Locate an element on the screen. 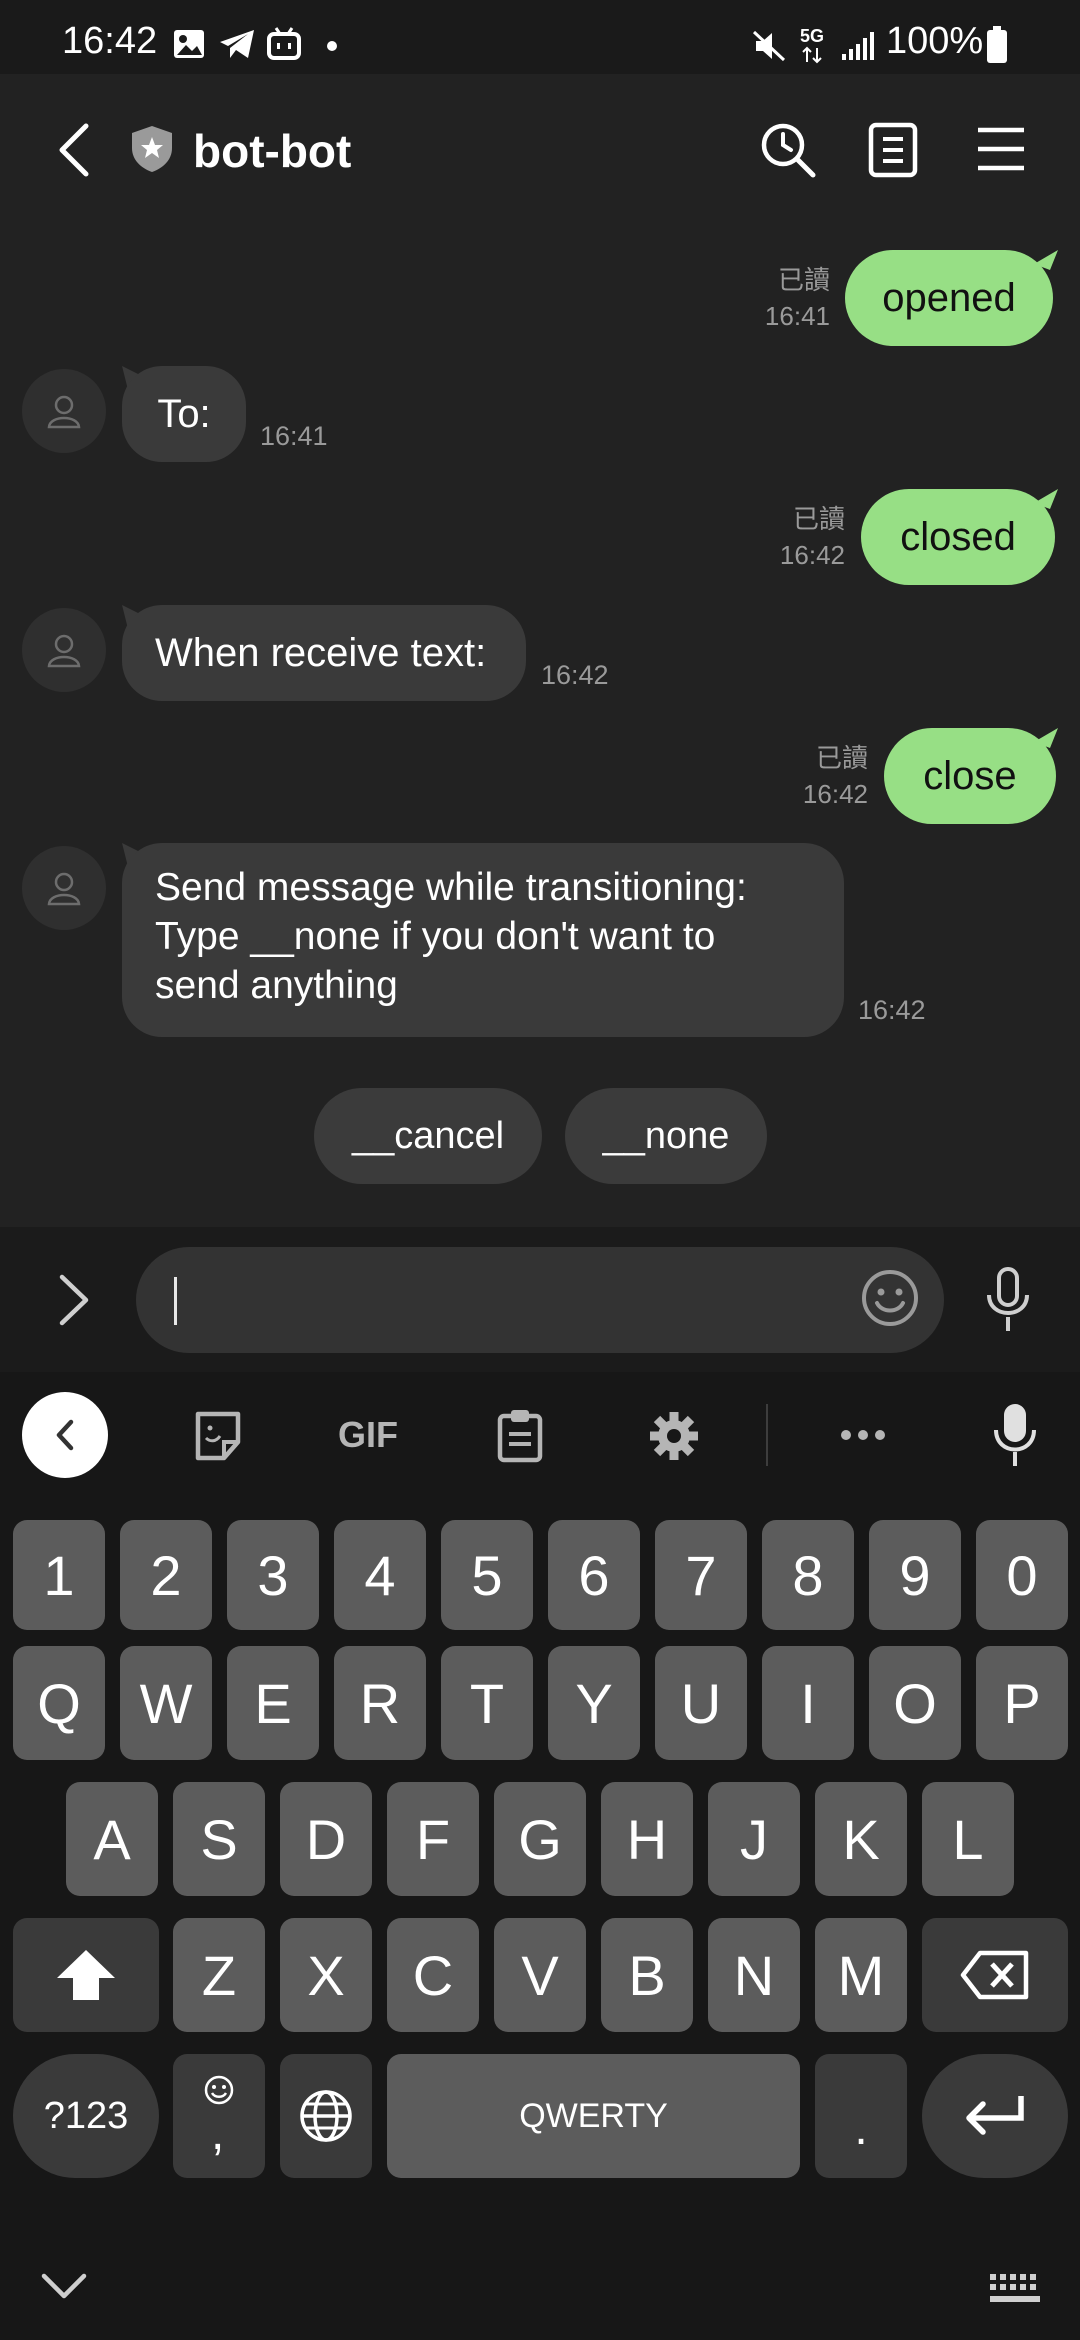  enter-key is located at coordinates (995, 2116).